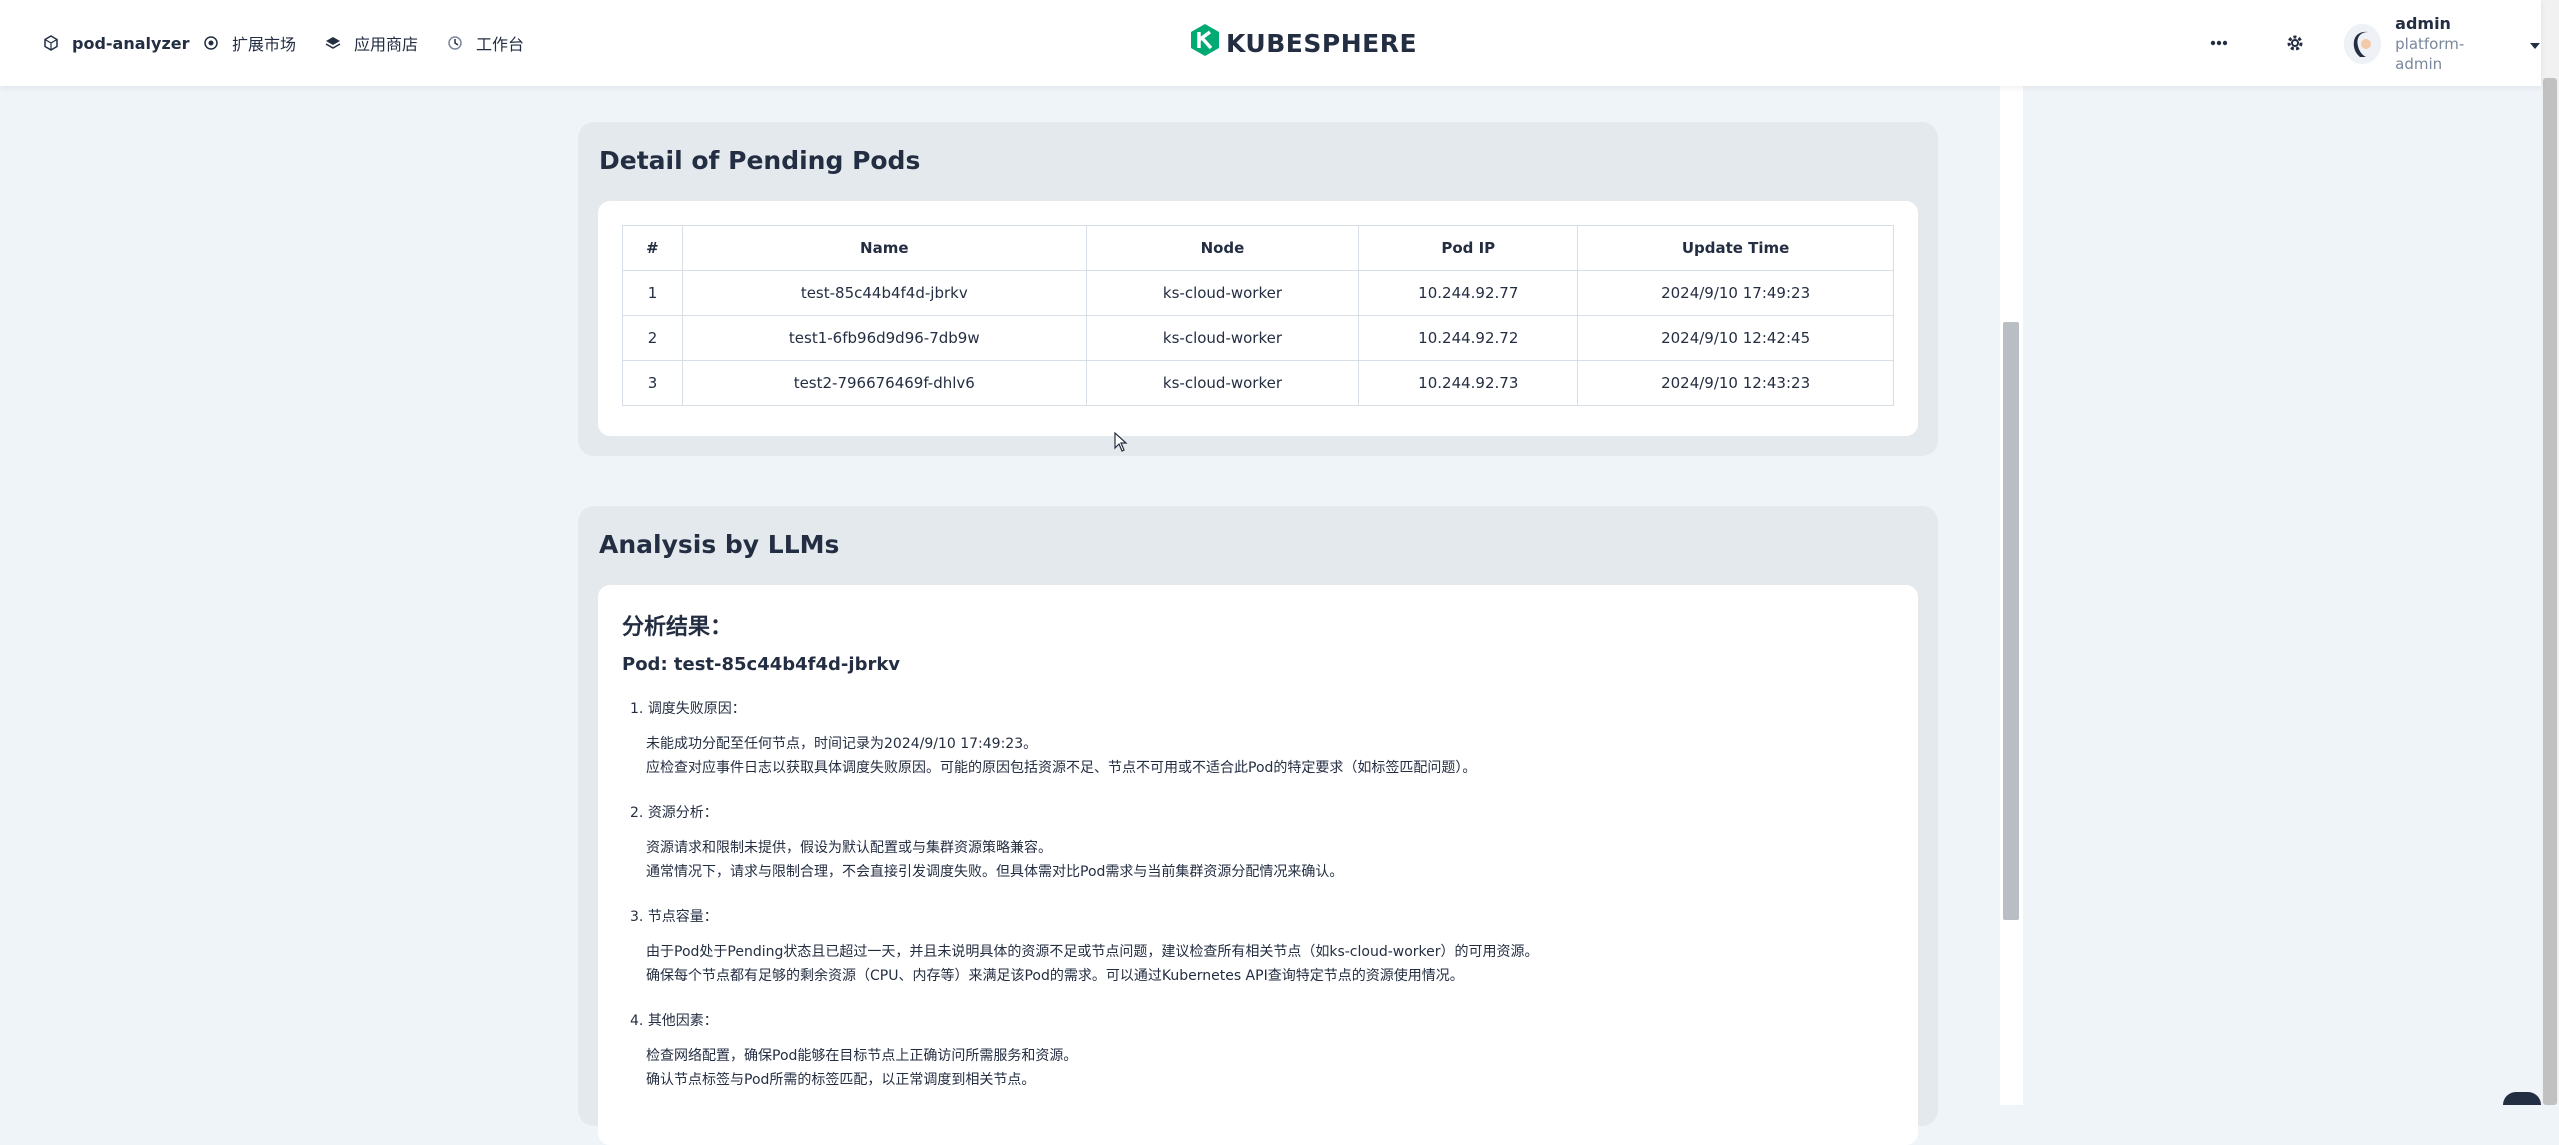 Image resolution: width=2559 pixels, height=1145 pixels. What do you see at coordinates (652, 383) in the screenshot?
I see `row-index: 3` at bounding box center [652, 383].